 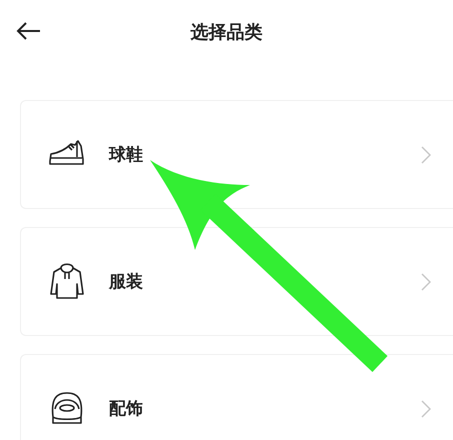 I want to click on back-button, so click(x=28, y=31).